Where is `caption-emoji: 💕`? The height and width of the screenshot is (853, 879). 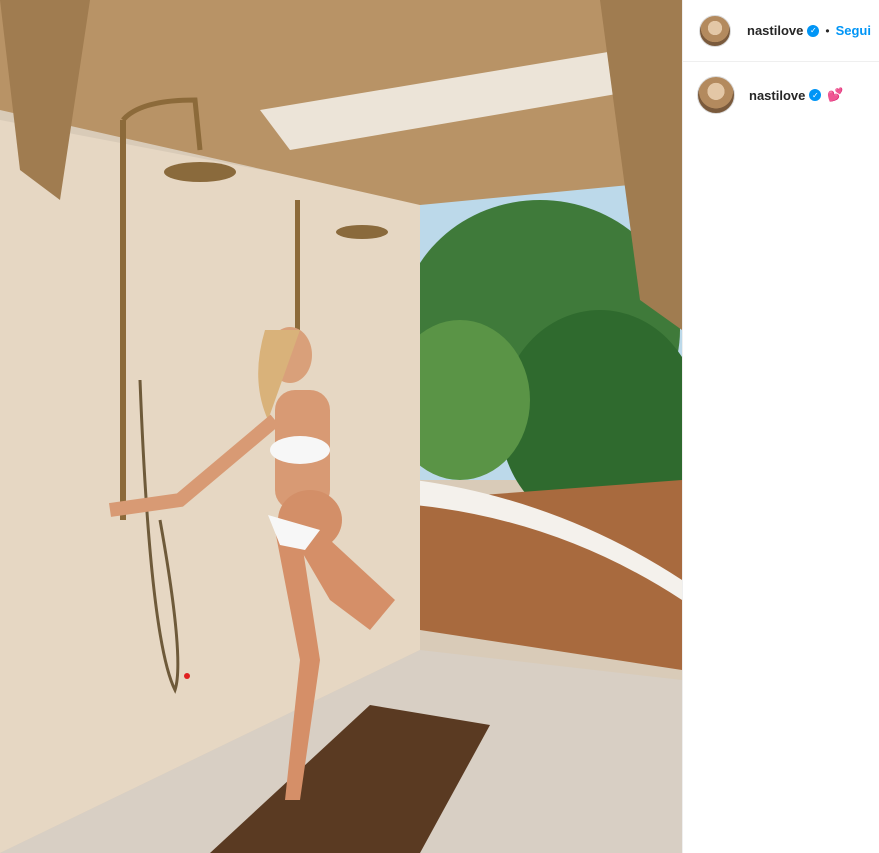 caption-emoji: 💕 is located at coordinates (835, 95).